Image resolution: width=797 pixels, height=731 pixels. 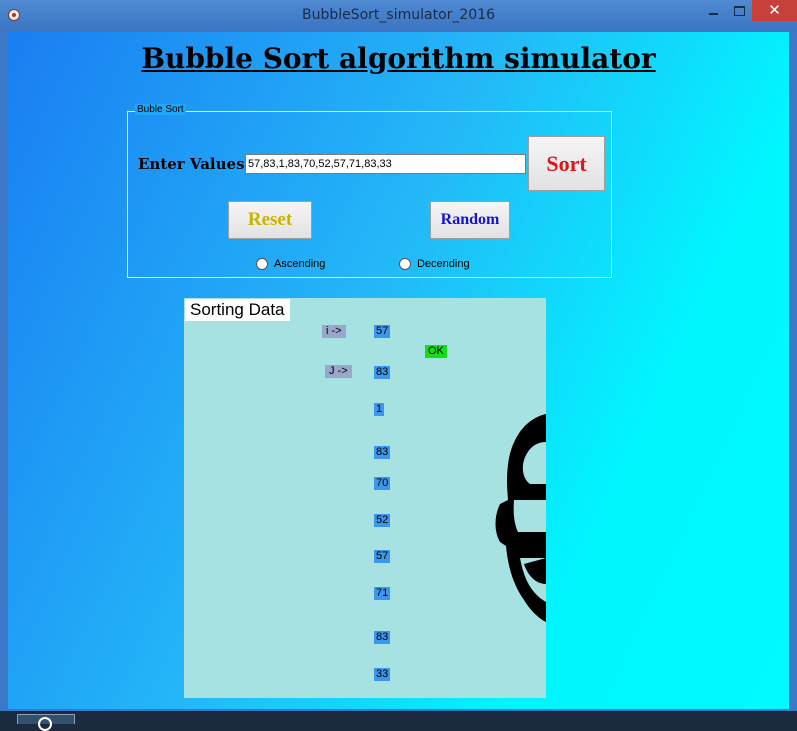 I want to click on close-icon: ✕, so click(x=774, y=10).